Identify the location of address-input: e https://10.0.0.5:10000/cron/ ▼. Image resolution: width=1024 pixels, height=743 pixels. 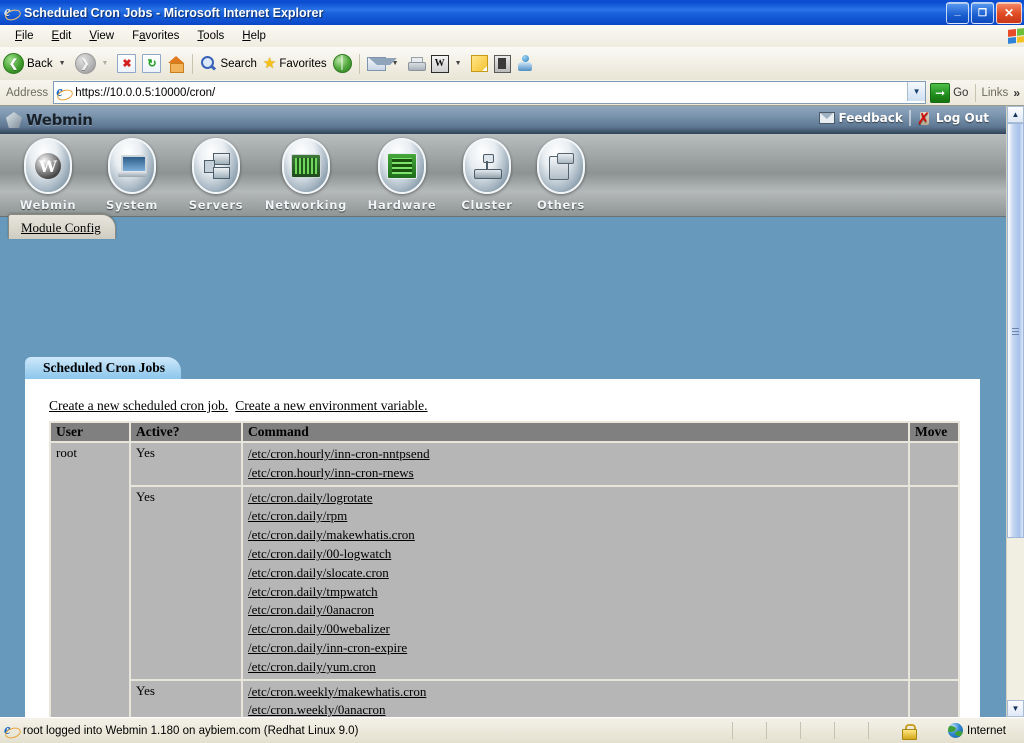
(490, 92).